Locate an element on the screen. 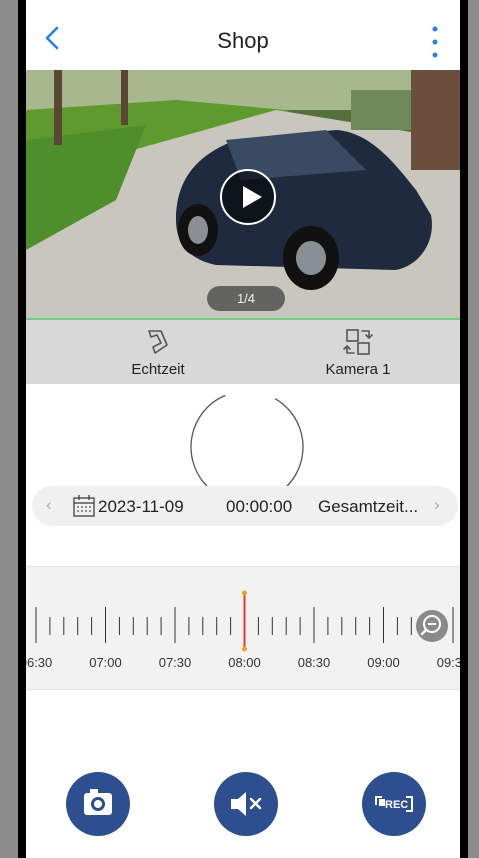  record-button: REC is located at coordinates (394, 804).